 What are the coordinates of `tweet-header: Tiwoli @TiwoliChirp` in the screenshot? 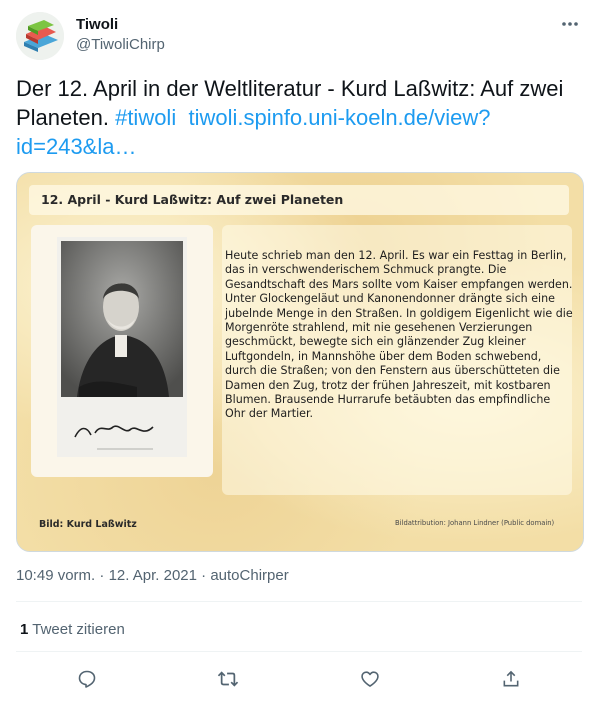 It's located at (299, 36).